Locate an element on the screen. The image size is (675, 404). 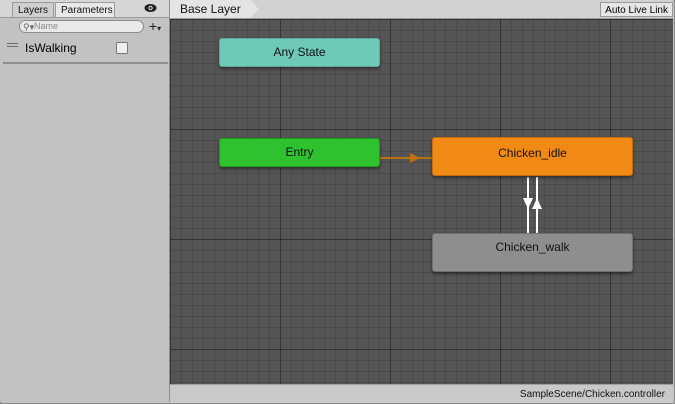
any-state-node: Any State is located at coordinates (299, 52).